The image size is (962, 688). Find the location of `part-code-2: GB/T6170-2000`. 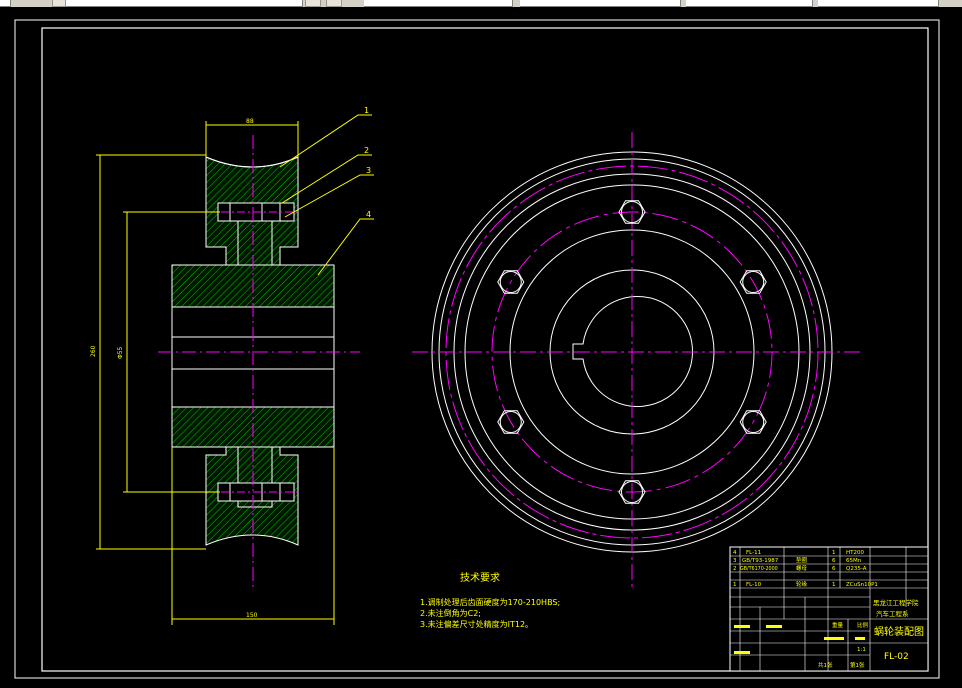

part-code-2: GB/T6170-2000 is located at coordinates (759, 569).